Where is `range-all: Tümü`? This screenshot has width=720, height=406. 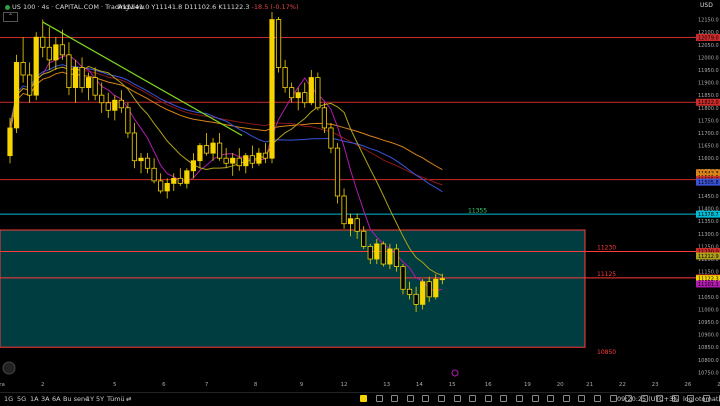 range-all: Tümü is located at coordinates (116, 399).